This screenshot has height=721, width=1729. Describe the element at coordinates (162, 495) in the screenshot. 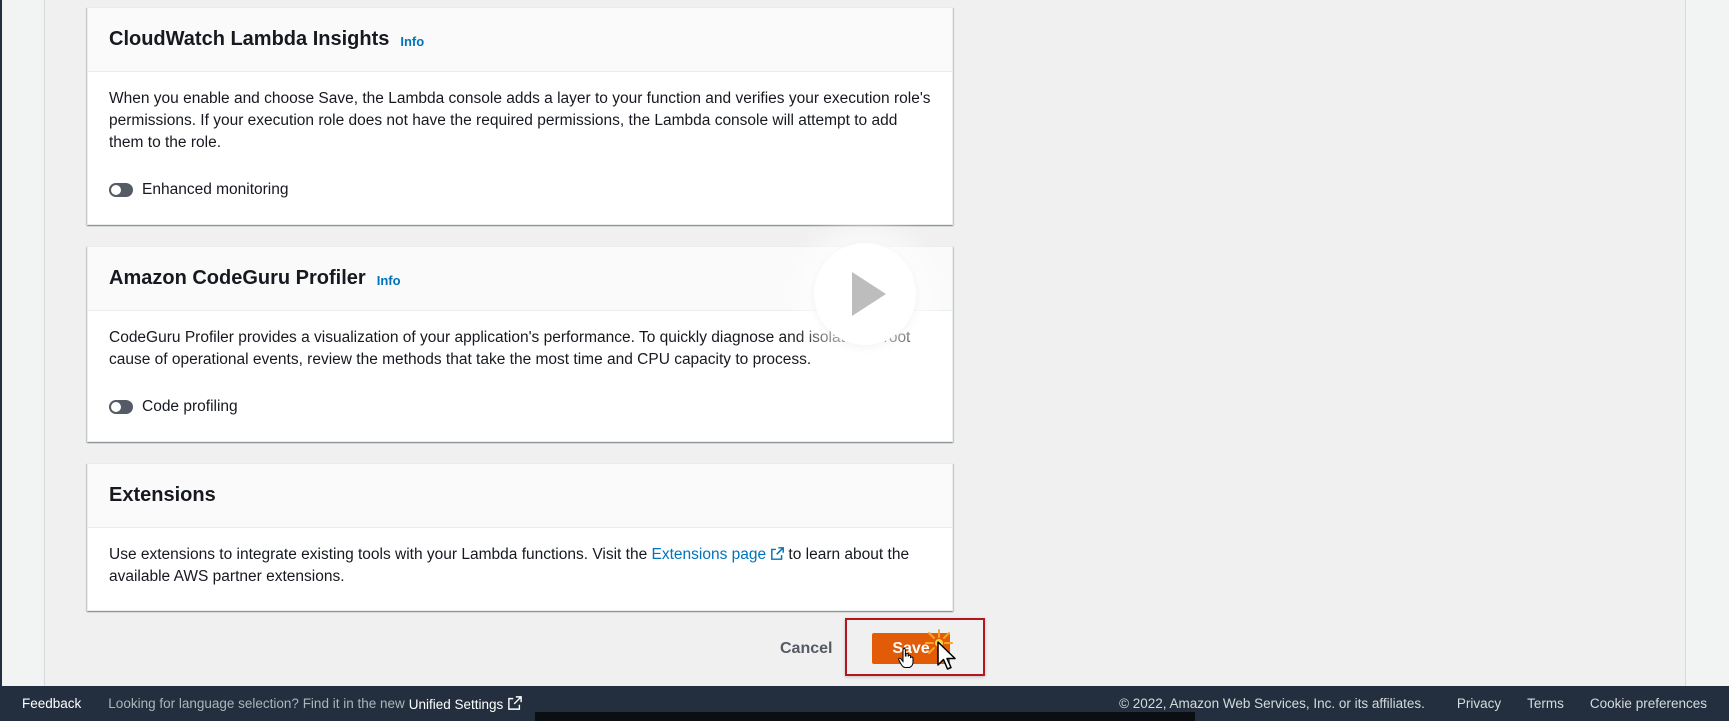

I see `panel-title: Extensions` at that location.